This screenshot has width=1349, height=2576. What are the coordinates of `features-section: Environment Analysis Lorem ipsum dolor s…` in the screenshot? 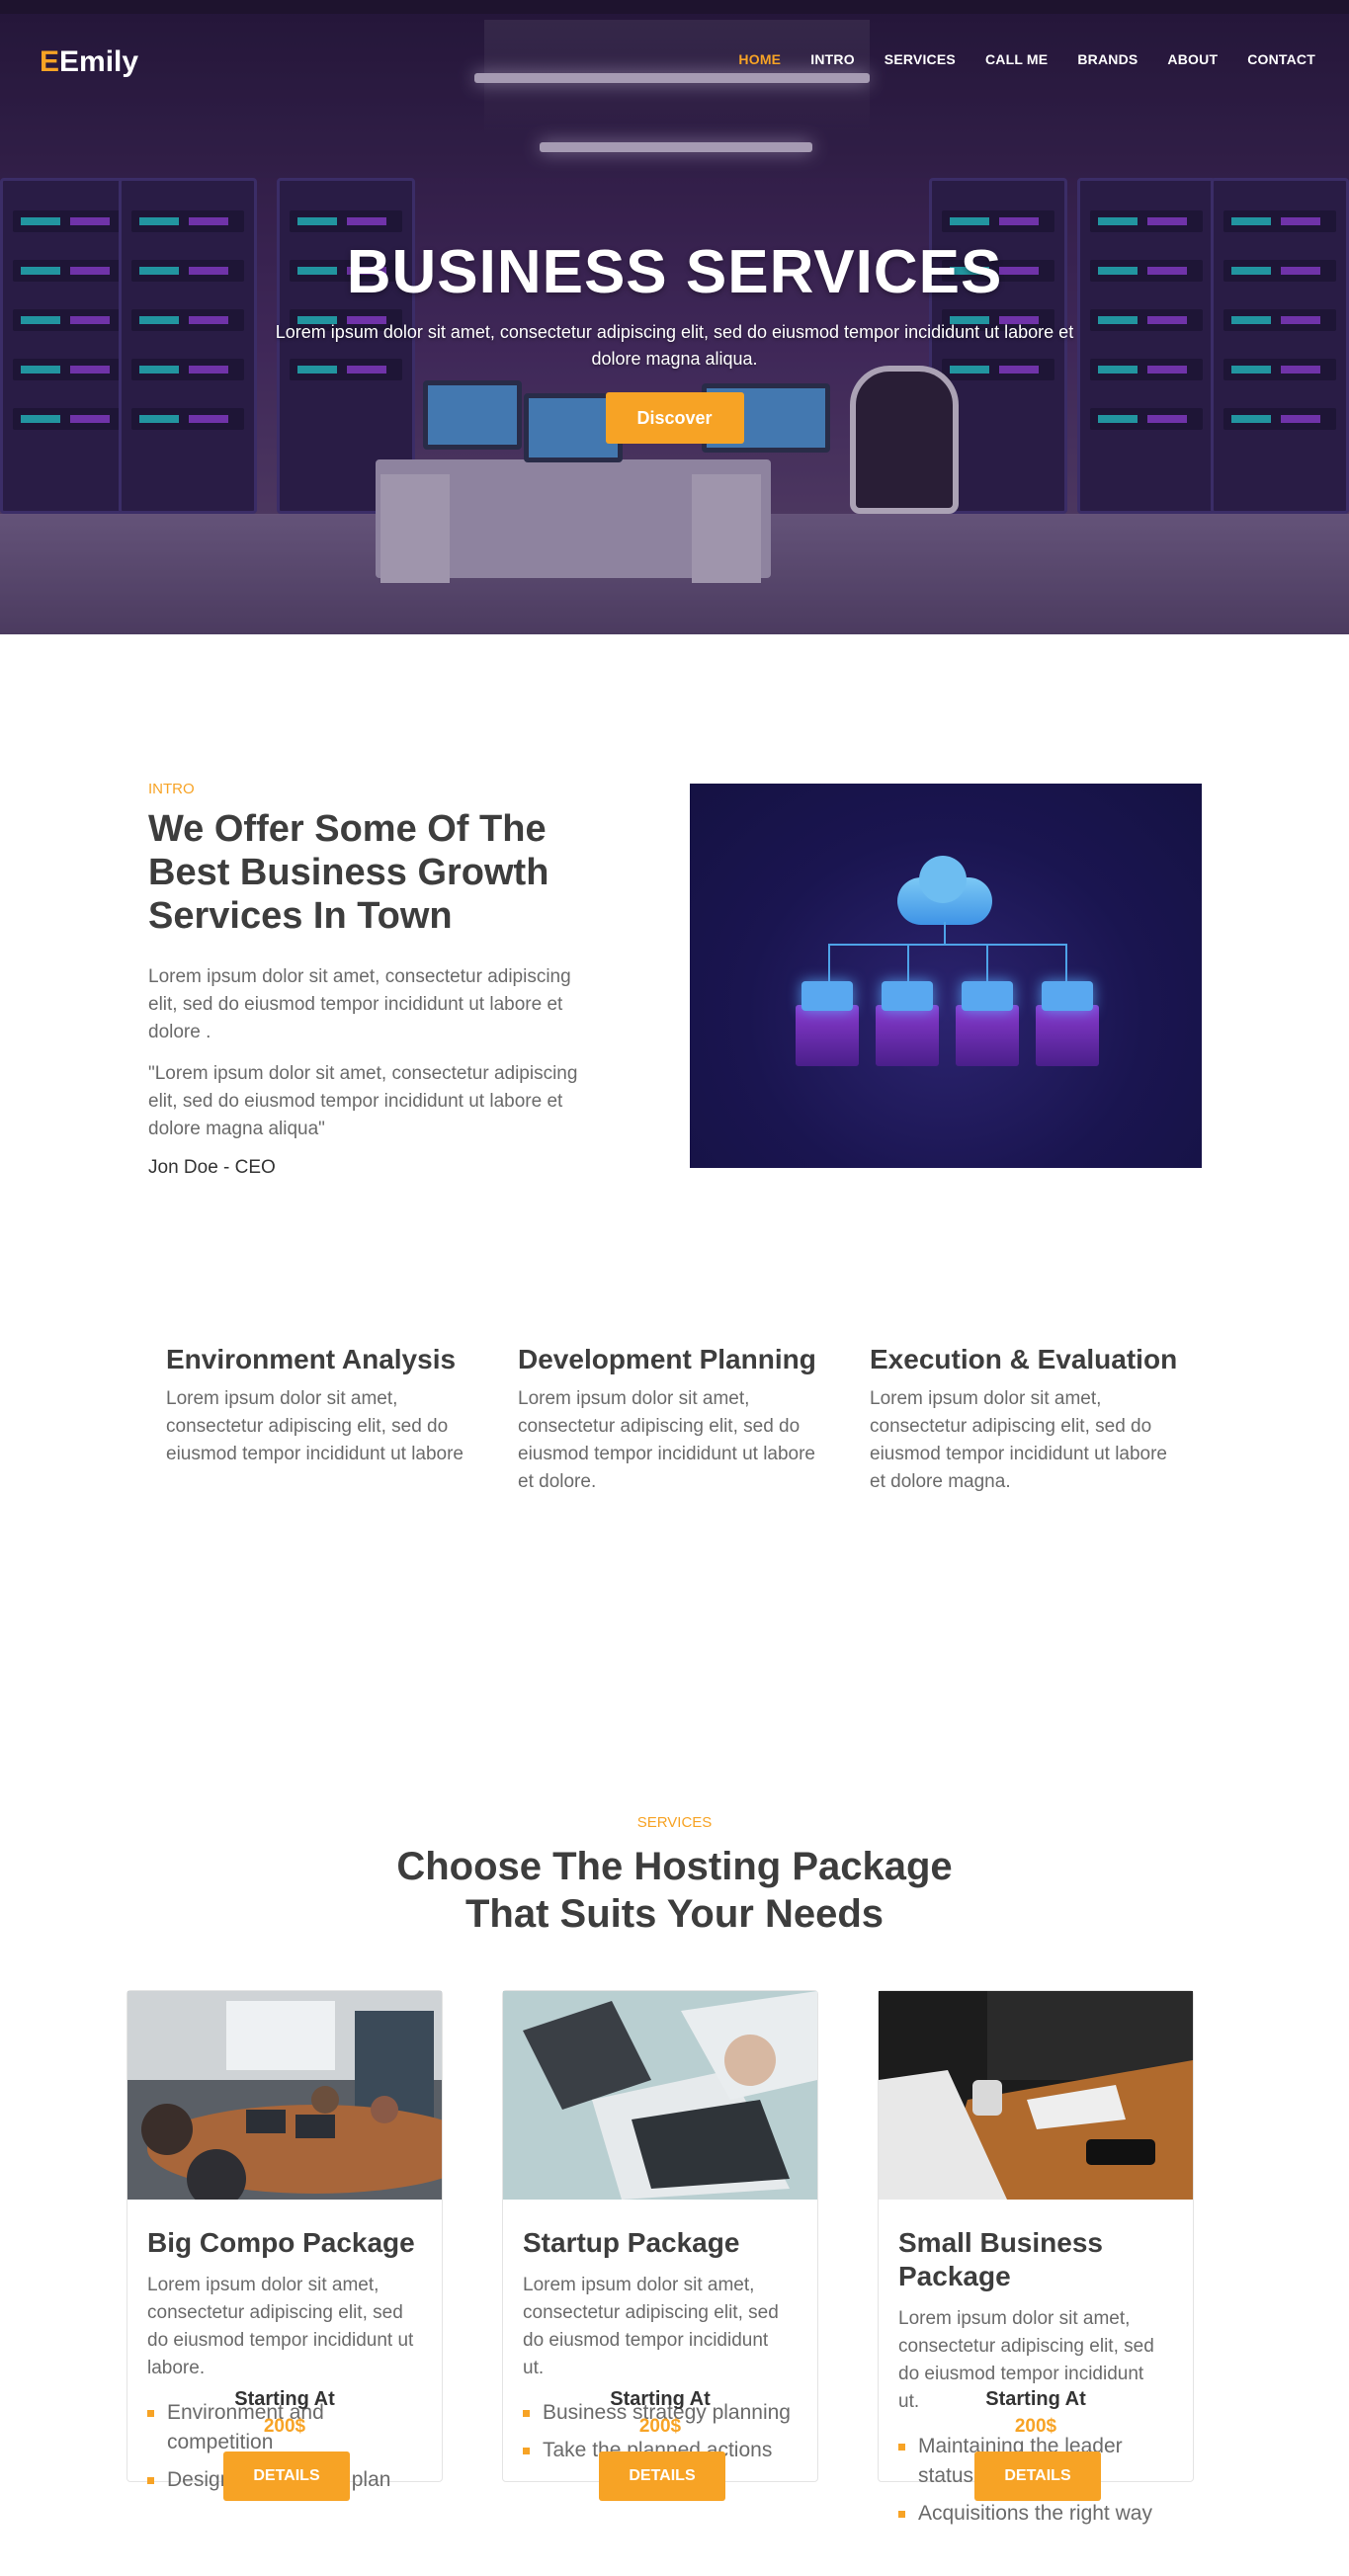 It's located at (685, 1420).